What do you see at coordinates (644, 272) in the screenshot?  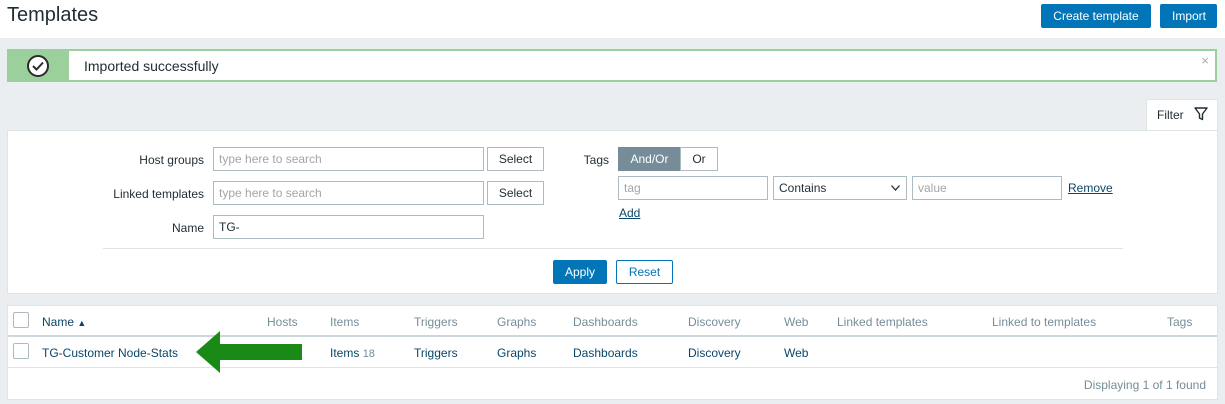 I see `reset-button: Reset` at bounding box center [644, 272].